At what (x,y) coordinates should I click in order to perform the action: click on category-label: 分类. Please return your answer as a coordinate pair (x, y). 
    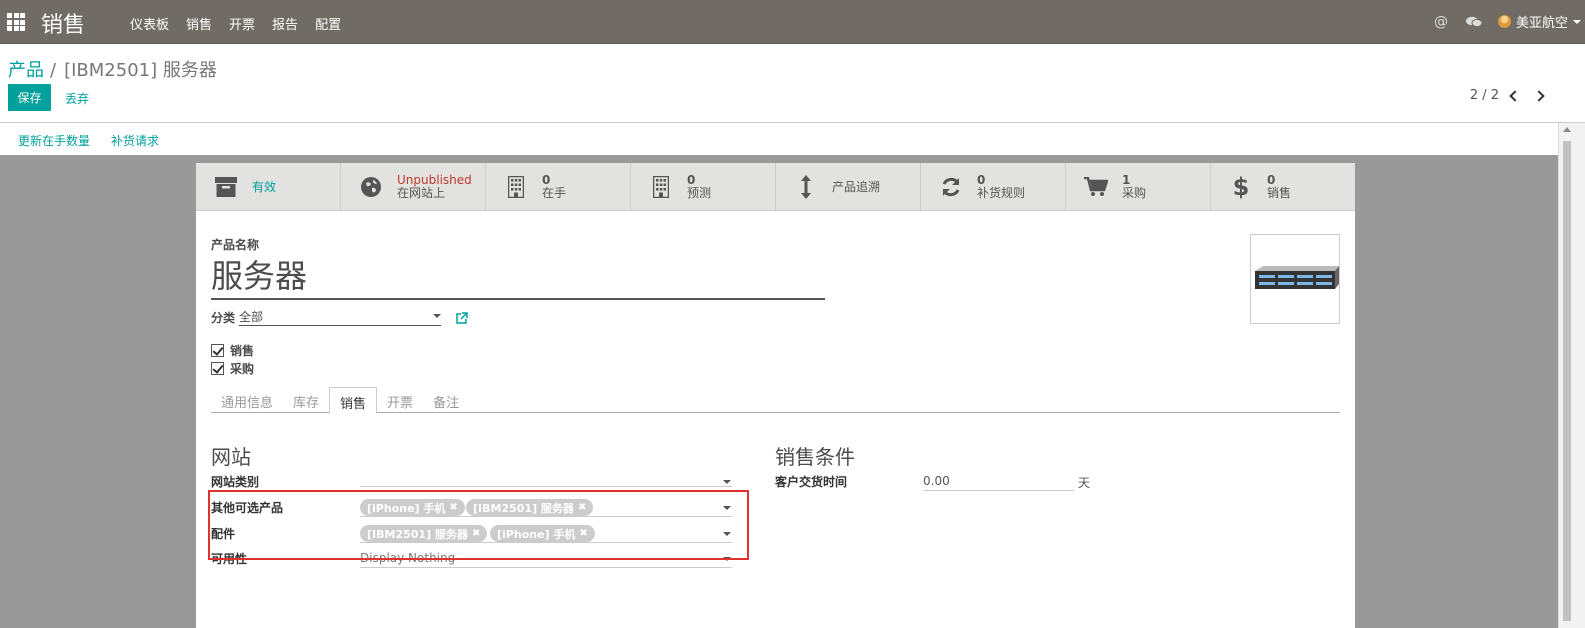
    Looking at the image, I should click on (223, 317).